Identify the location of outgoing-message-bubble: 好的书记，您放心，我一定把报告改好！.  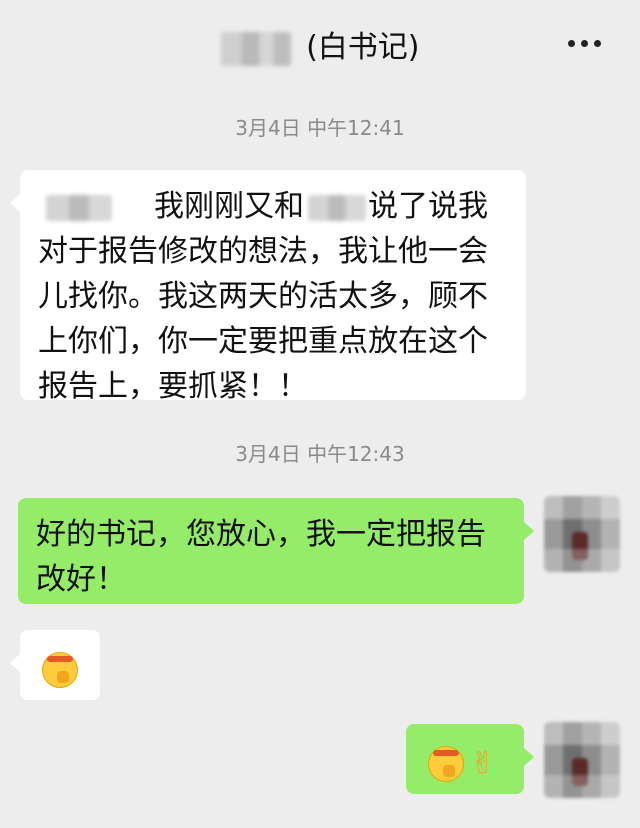
(276, 551).